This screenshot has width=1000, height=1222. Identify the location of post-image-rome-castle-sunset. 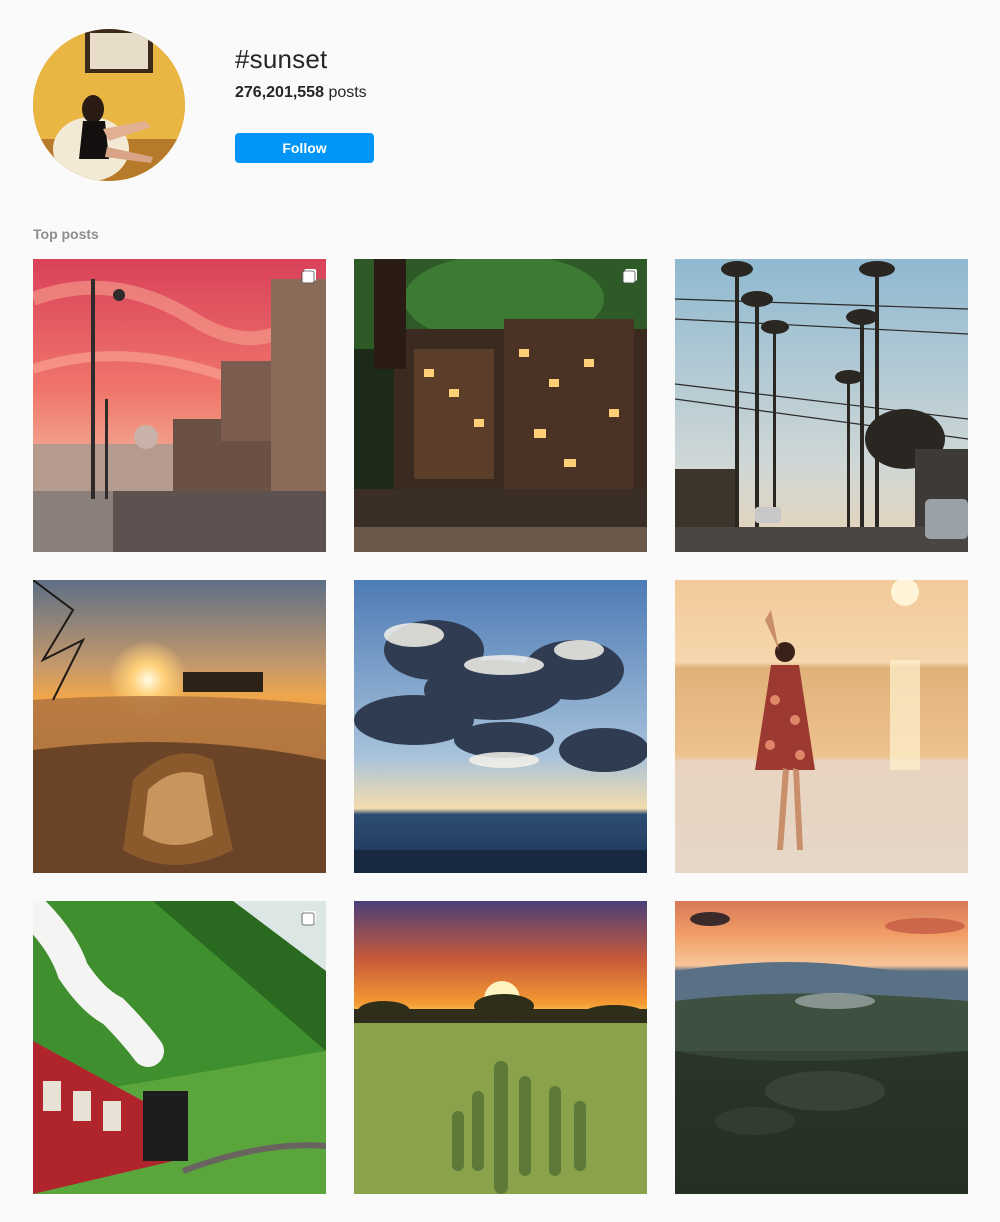
(179, 405).